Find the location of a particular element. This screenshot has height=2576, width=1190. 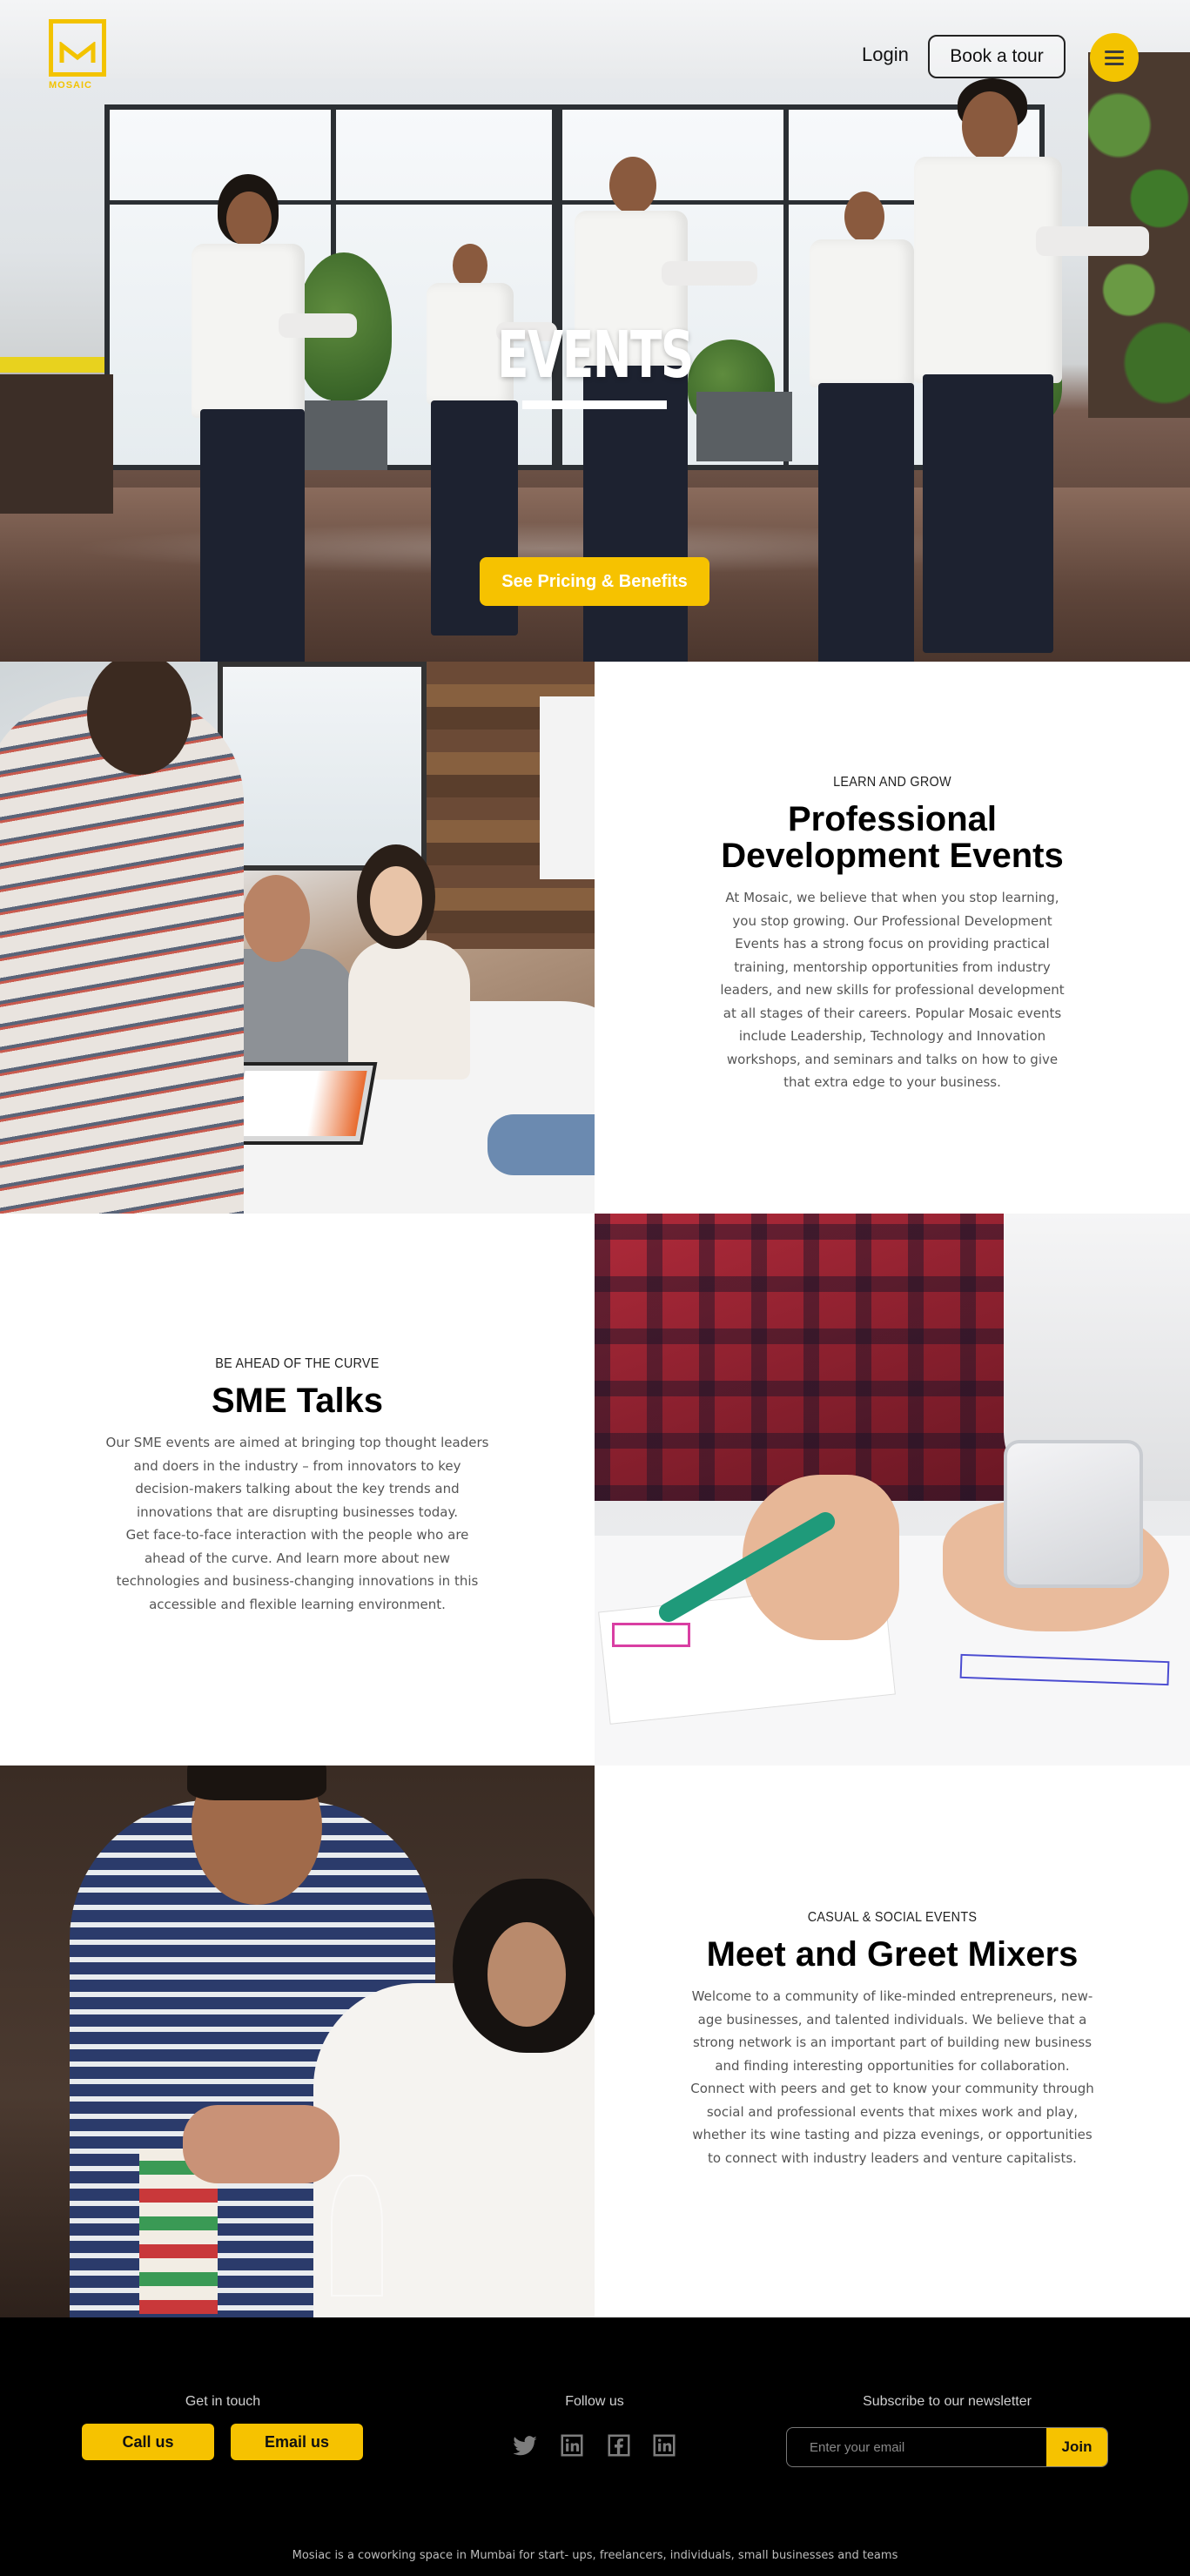

mosaic-logo: MOSAIC is located at coordinates (79, 55).